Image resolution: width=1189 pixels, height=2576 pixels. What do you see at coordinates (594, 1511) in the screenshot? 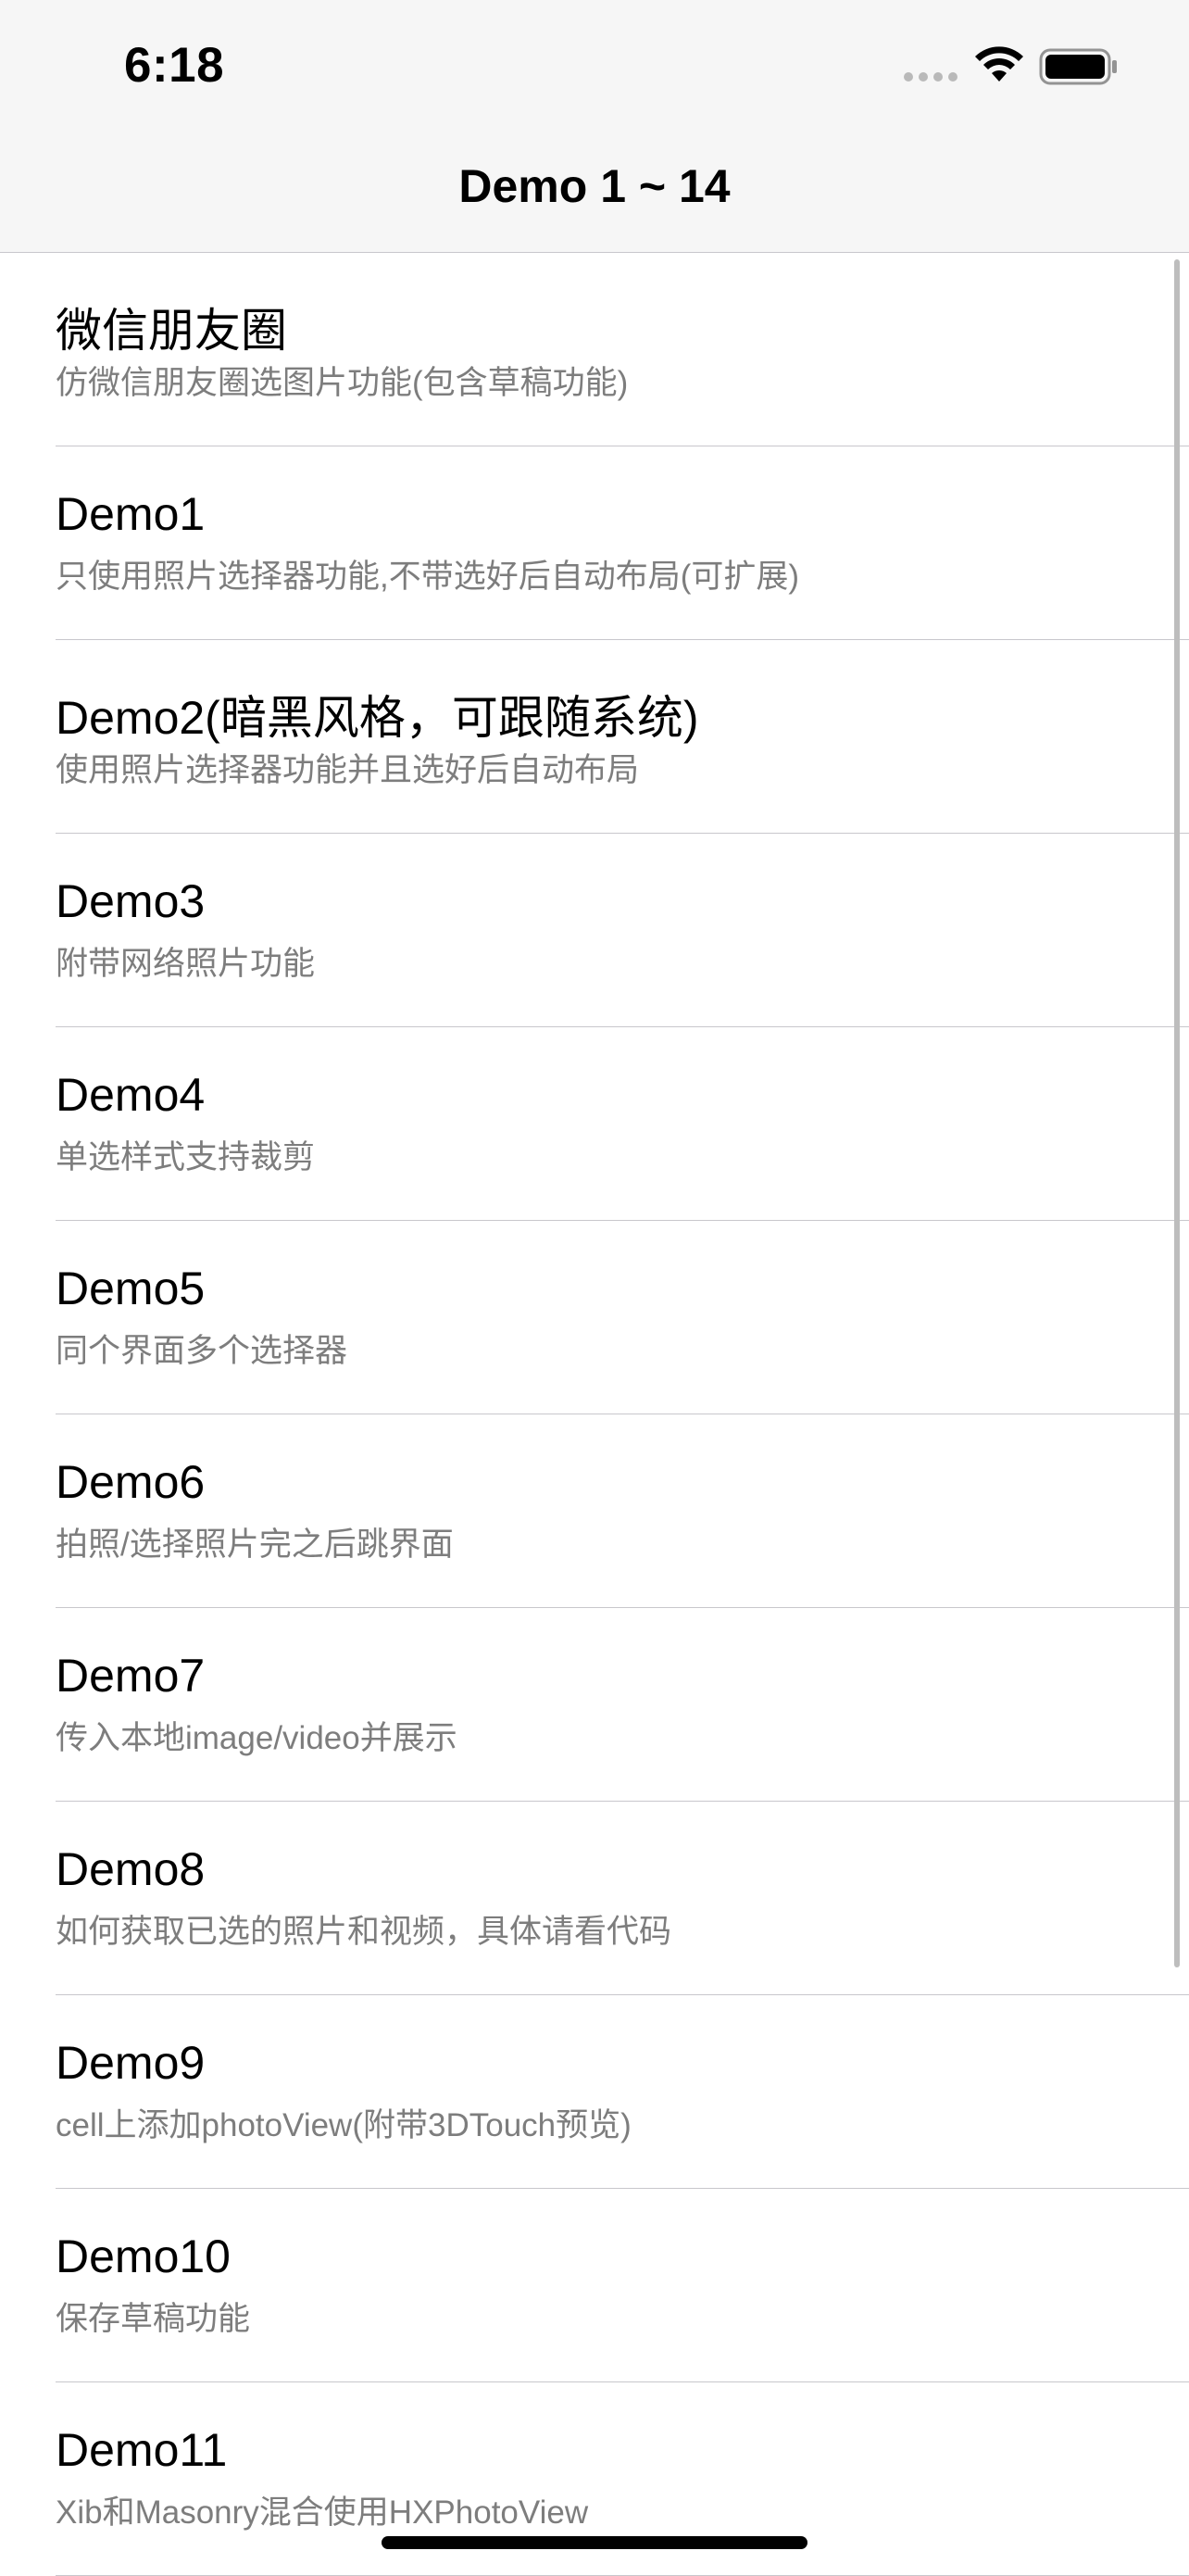
I see `list-item-demo6: Demo6 拍照/选择照片完之后跳界面` at bounding box center [594, 1511].